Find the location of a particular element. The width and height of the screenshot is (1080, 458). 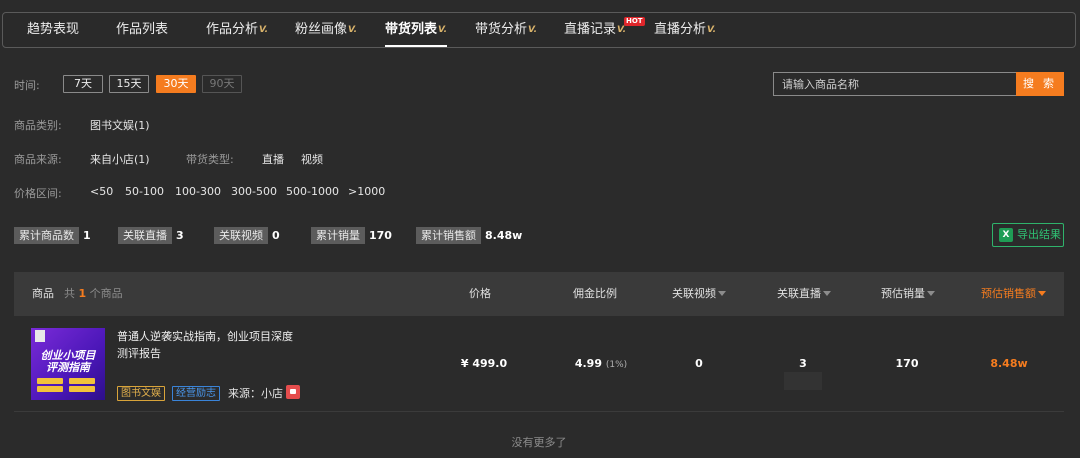

tab-label: 作品列表 is located at coordinates (142, 29).